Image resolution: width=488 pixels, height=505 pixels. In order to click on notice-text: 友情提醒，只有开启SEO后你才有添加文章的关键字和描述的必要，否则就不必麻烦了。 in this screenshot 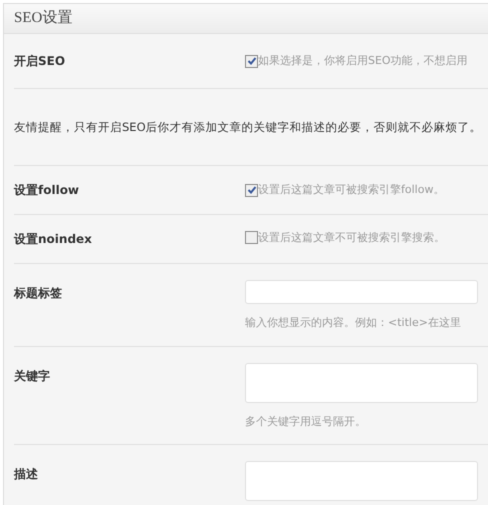, I will do `click(248, 127)`.